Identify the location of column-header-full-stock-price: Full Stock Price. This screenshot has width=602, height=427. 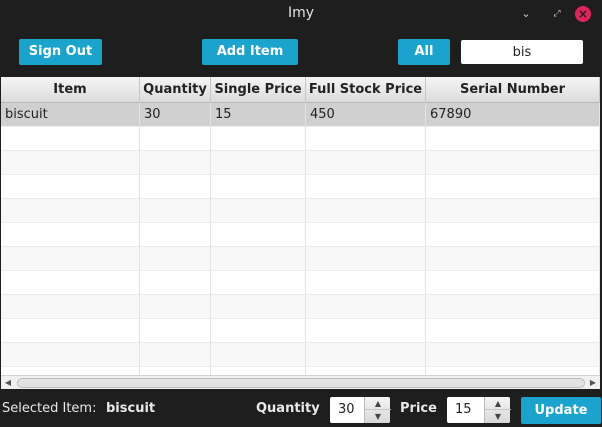
(366, 90).